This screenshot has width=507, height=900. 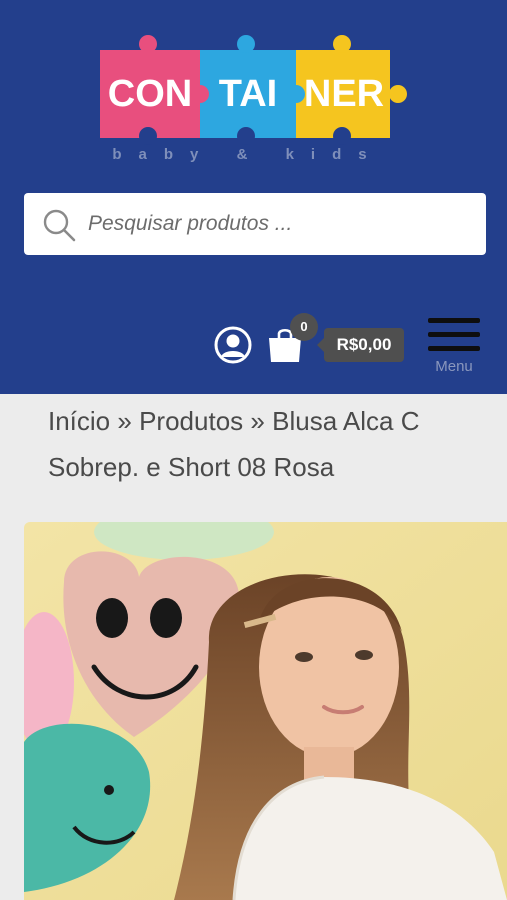 What do you see at coordinates (344, 94) in the screenshot?
I see `logo-piece-3: NER` at bounding box center [344, 94].